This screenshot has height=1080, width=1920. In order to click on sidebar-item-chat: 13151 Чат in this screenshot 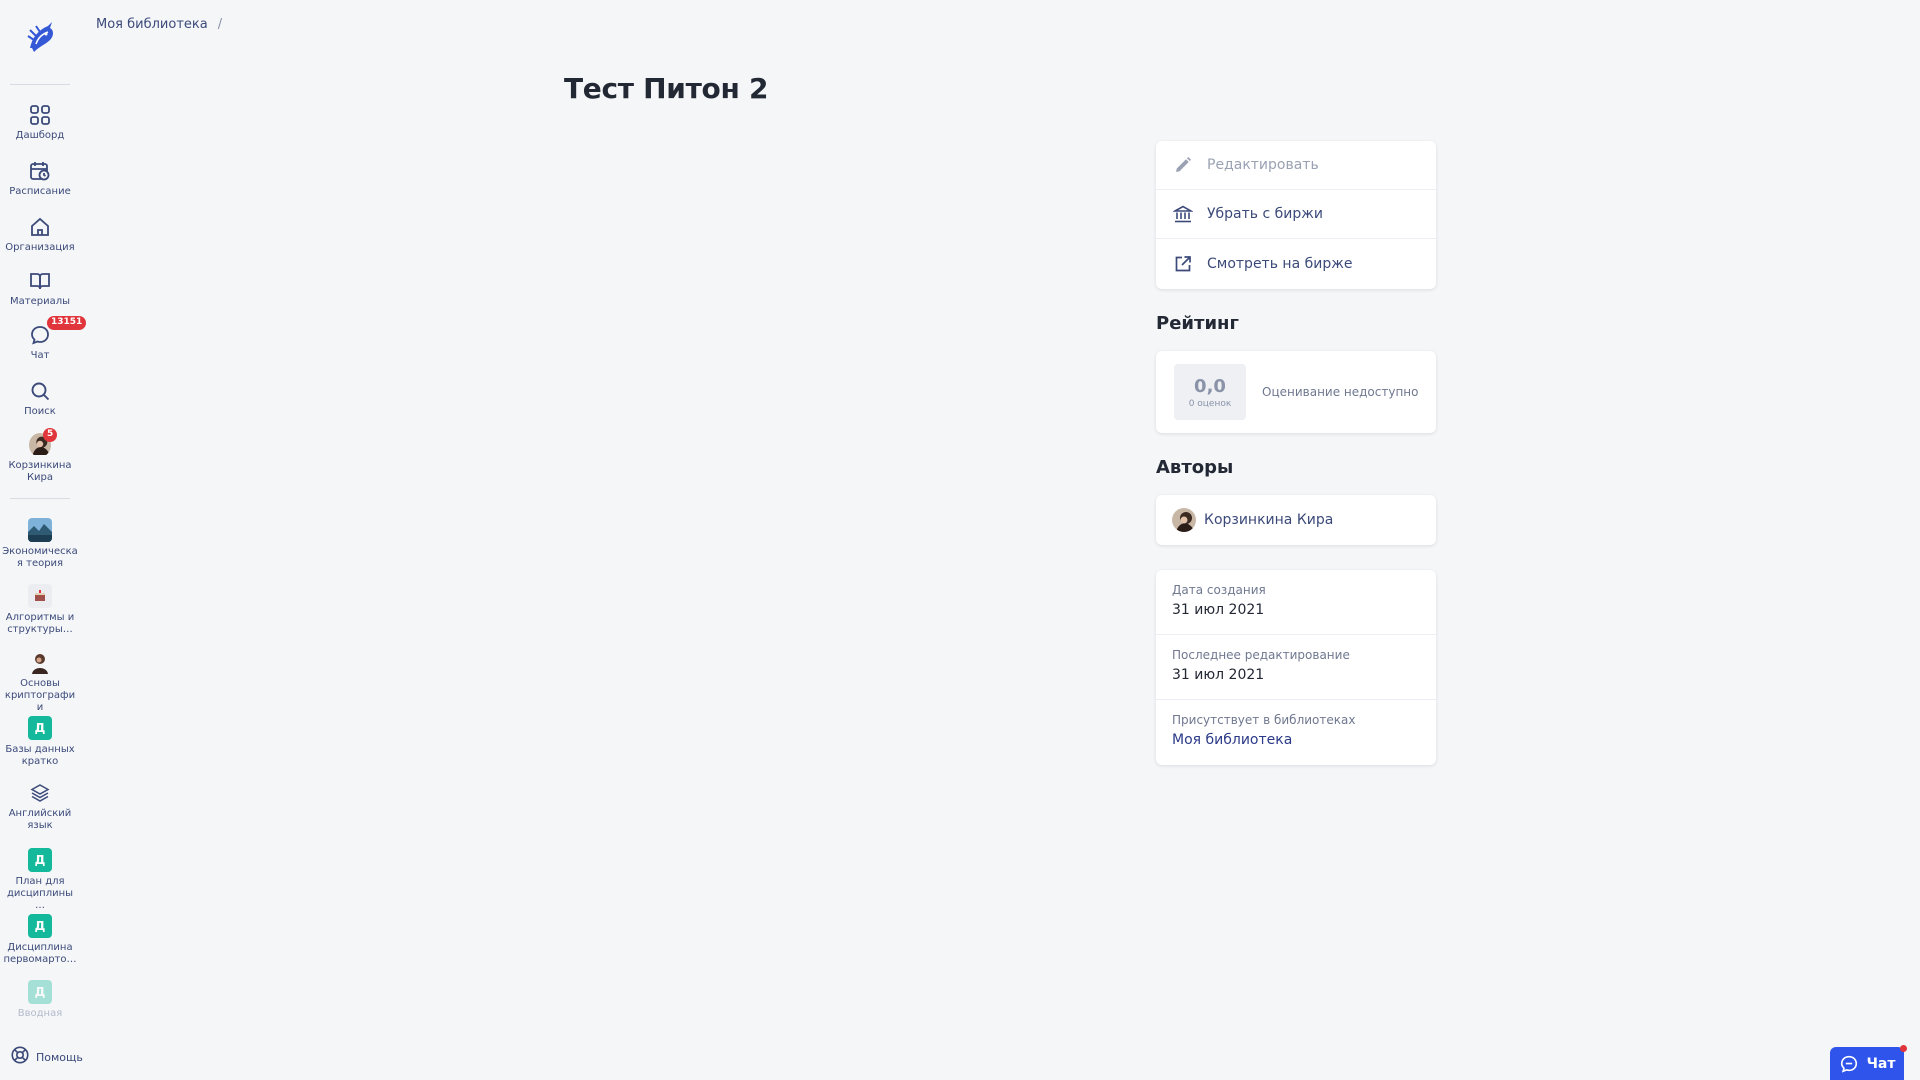, I will do `click(43, 339)`.